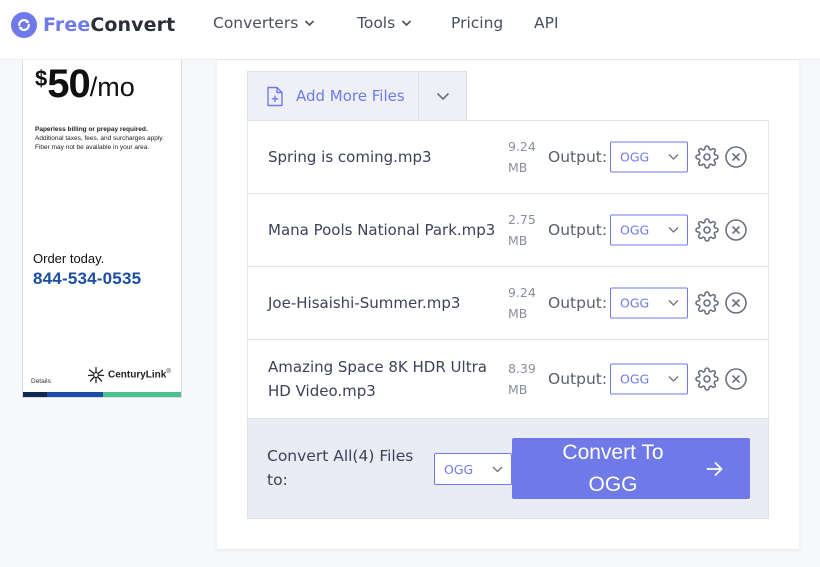 This screenshot has width=820, height=567. What do you see at coordinates (69, 258) in the screenshot?
I see `ad-order-text: Order today.` at bounding box center [69, 258].